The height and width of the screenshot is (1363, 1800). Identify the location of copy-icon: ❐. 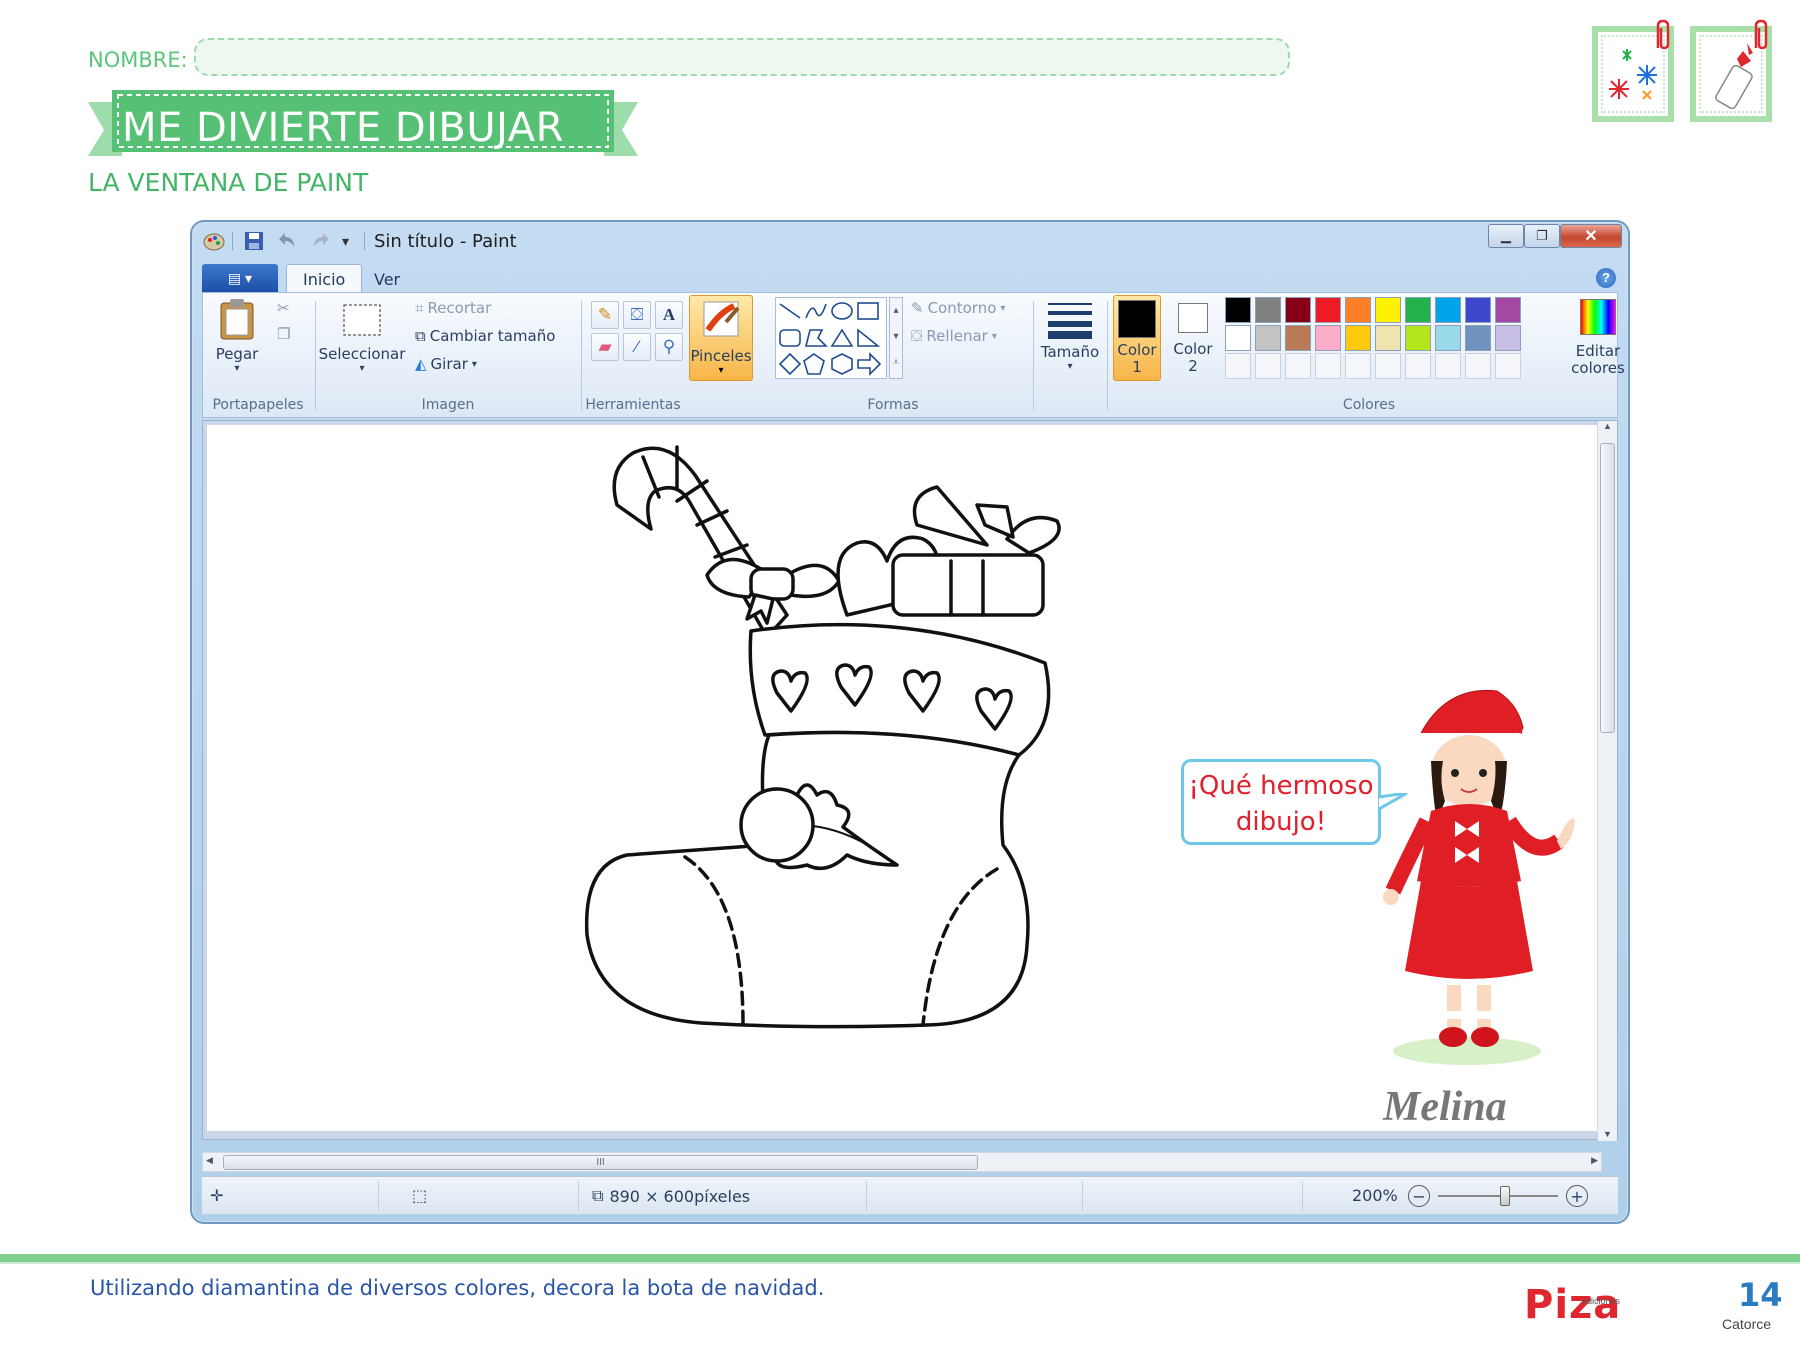
(284, 334).